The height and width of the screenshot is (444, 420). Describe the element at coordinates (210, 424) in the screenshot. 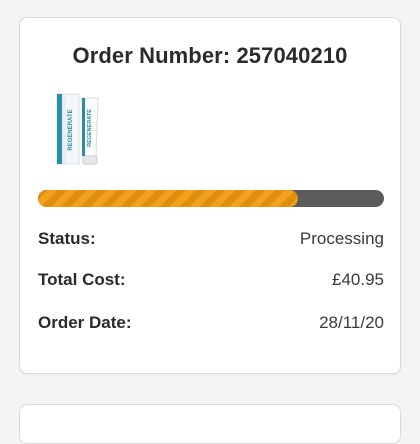

I see `next-order-card` at that location.